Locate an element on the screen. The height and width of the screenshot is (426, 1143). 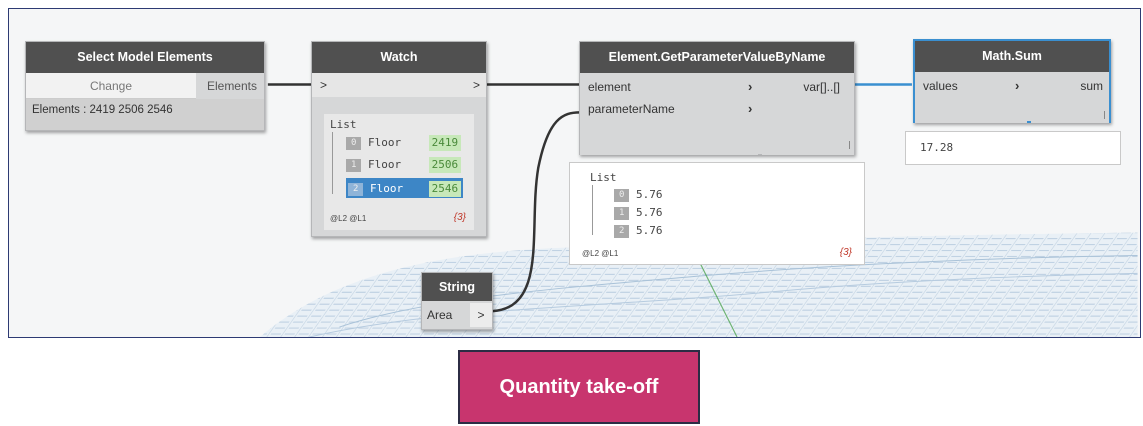
node-title: Element.GetParameterValueByName is located at coordinates (717, 57).